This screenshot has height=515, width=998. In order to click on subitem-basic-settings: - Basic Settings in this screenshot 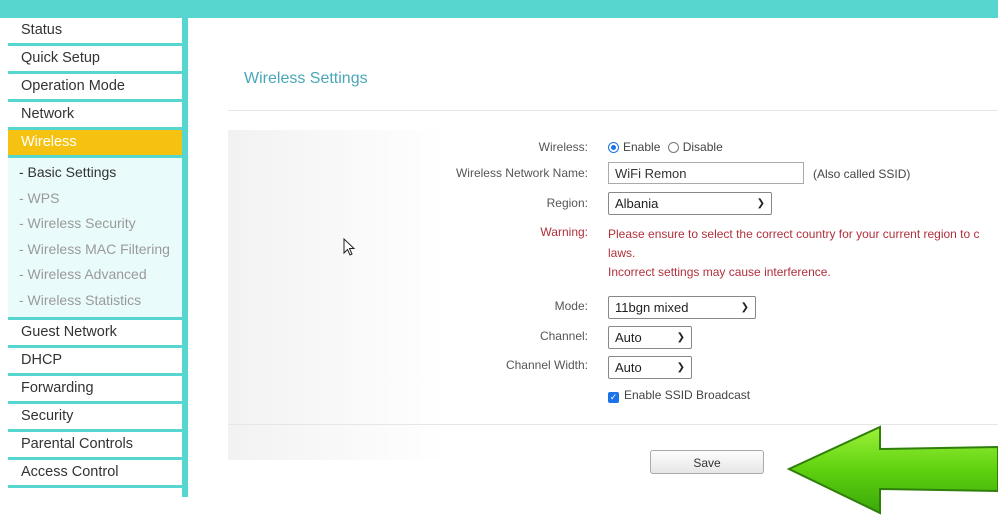, I will do `click(95, 173)`.